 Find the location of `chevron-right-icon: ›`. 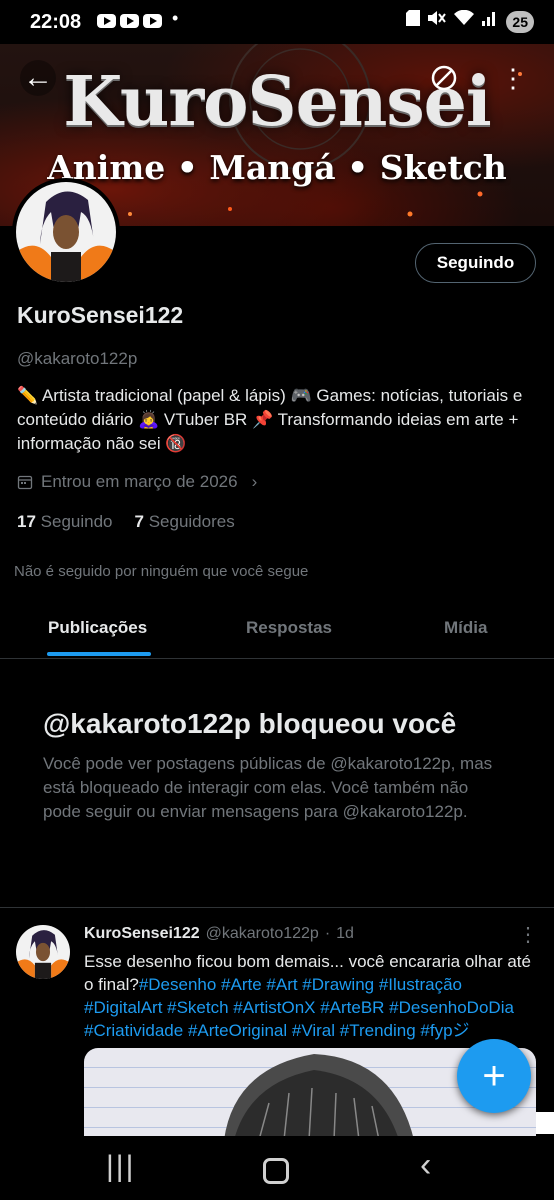

chevron-right-icon: › is located at coordinates (254, 481).